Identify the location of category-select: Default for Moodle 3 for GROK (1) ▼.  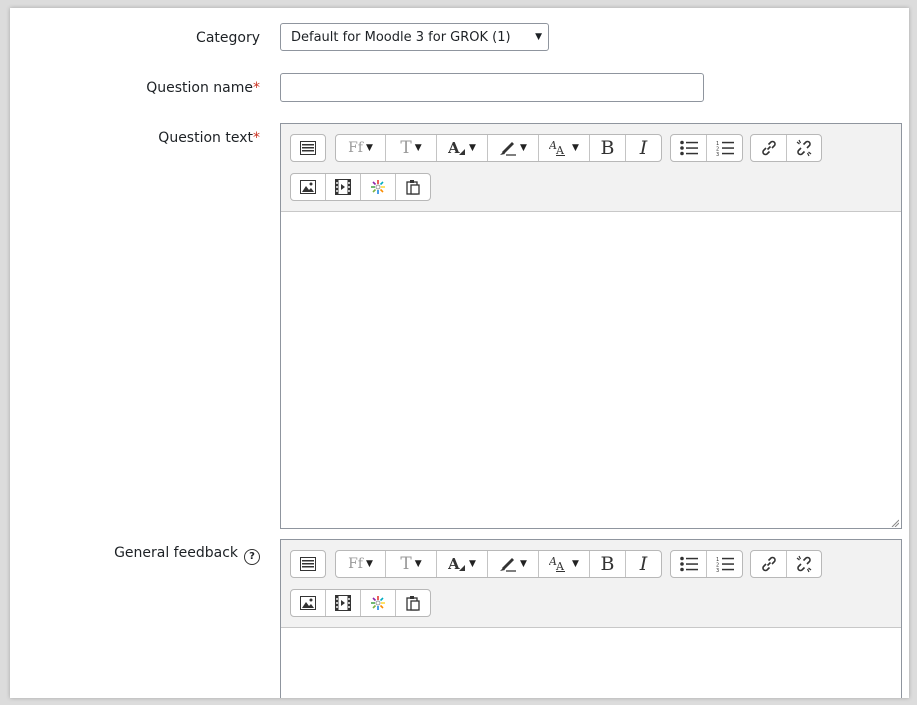
(414, 37).